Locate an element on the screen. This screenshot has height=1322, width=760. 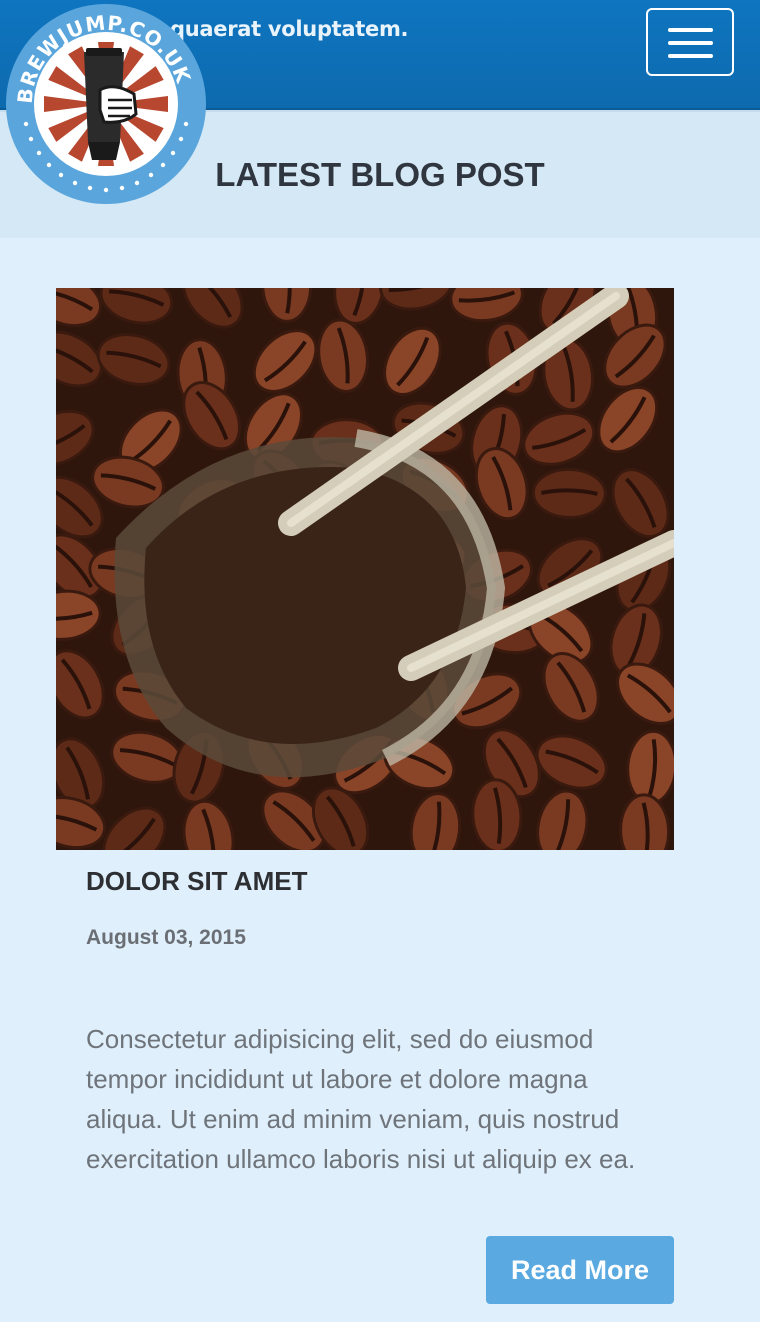
post-title: DOLOR SIT AMET is located at coordinates (196, 881).